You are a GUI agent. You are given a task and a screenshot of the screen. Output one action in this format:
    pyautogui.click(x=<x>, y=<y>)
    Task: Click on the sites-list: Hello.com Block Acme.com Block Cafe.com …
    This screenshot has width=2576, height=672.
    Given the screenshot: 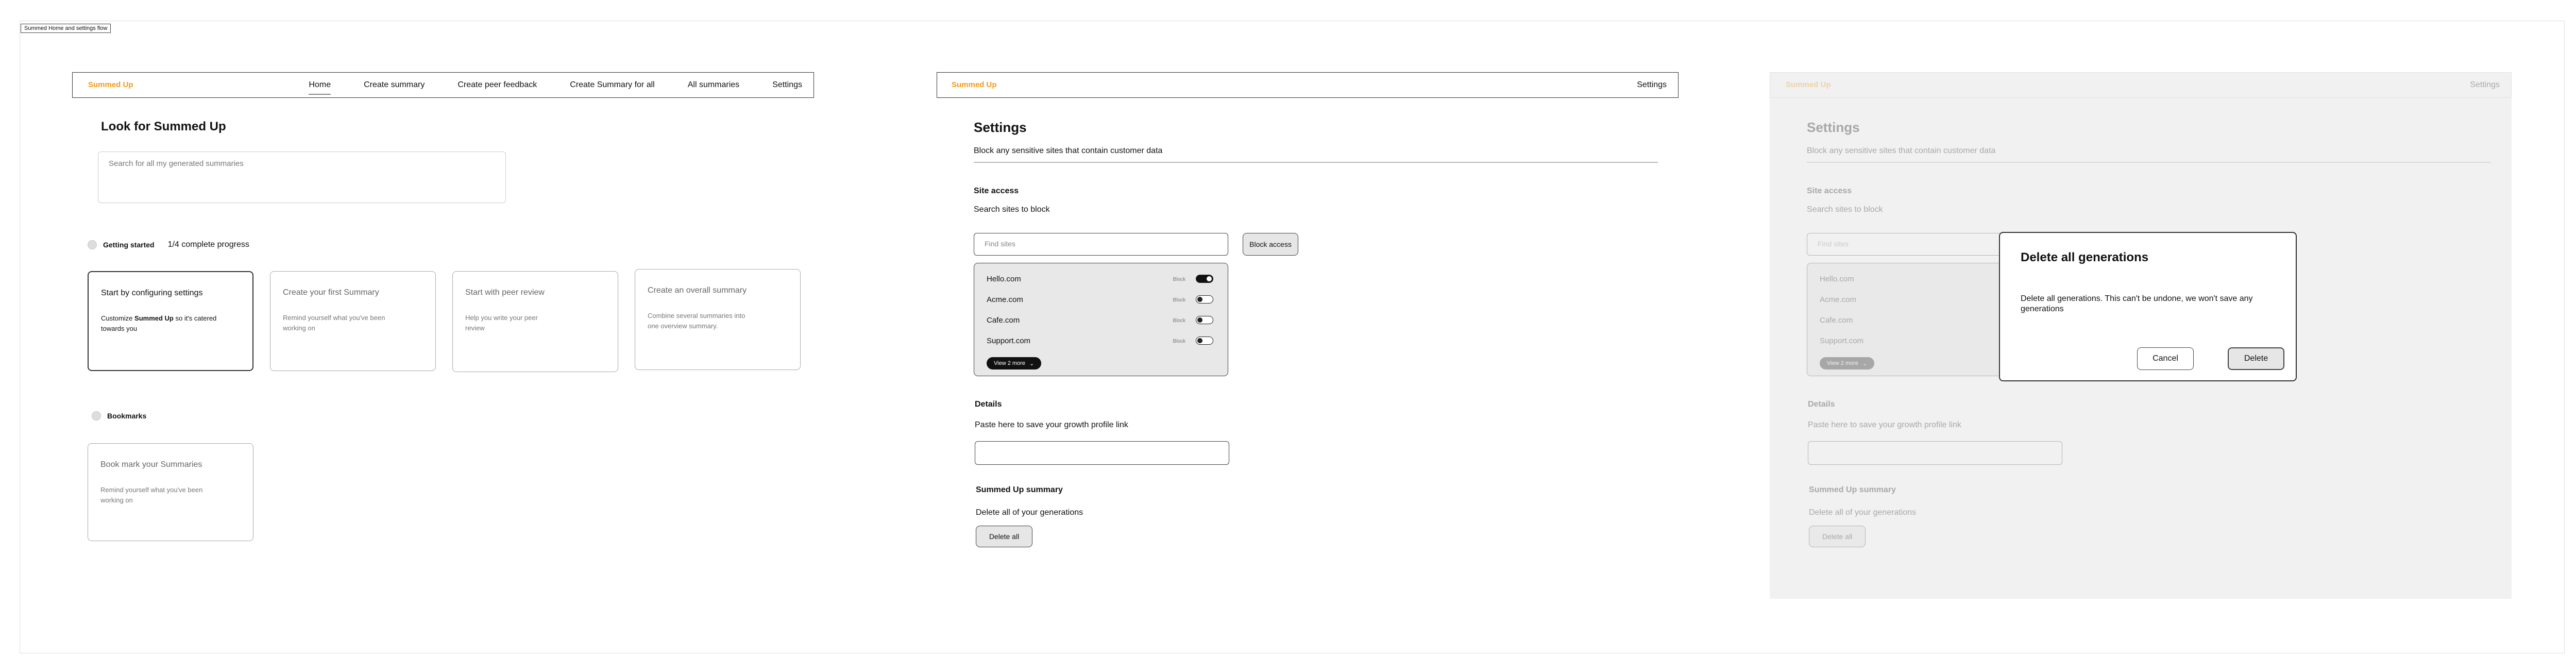 What is the action you would take?
    pyautogui.click(x=1101, y=320)
    